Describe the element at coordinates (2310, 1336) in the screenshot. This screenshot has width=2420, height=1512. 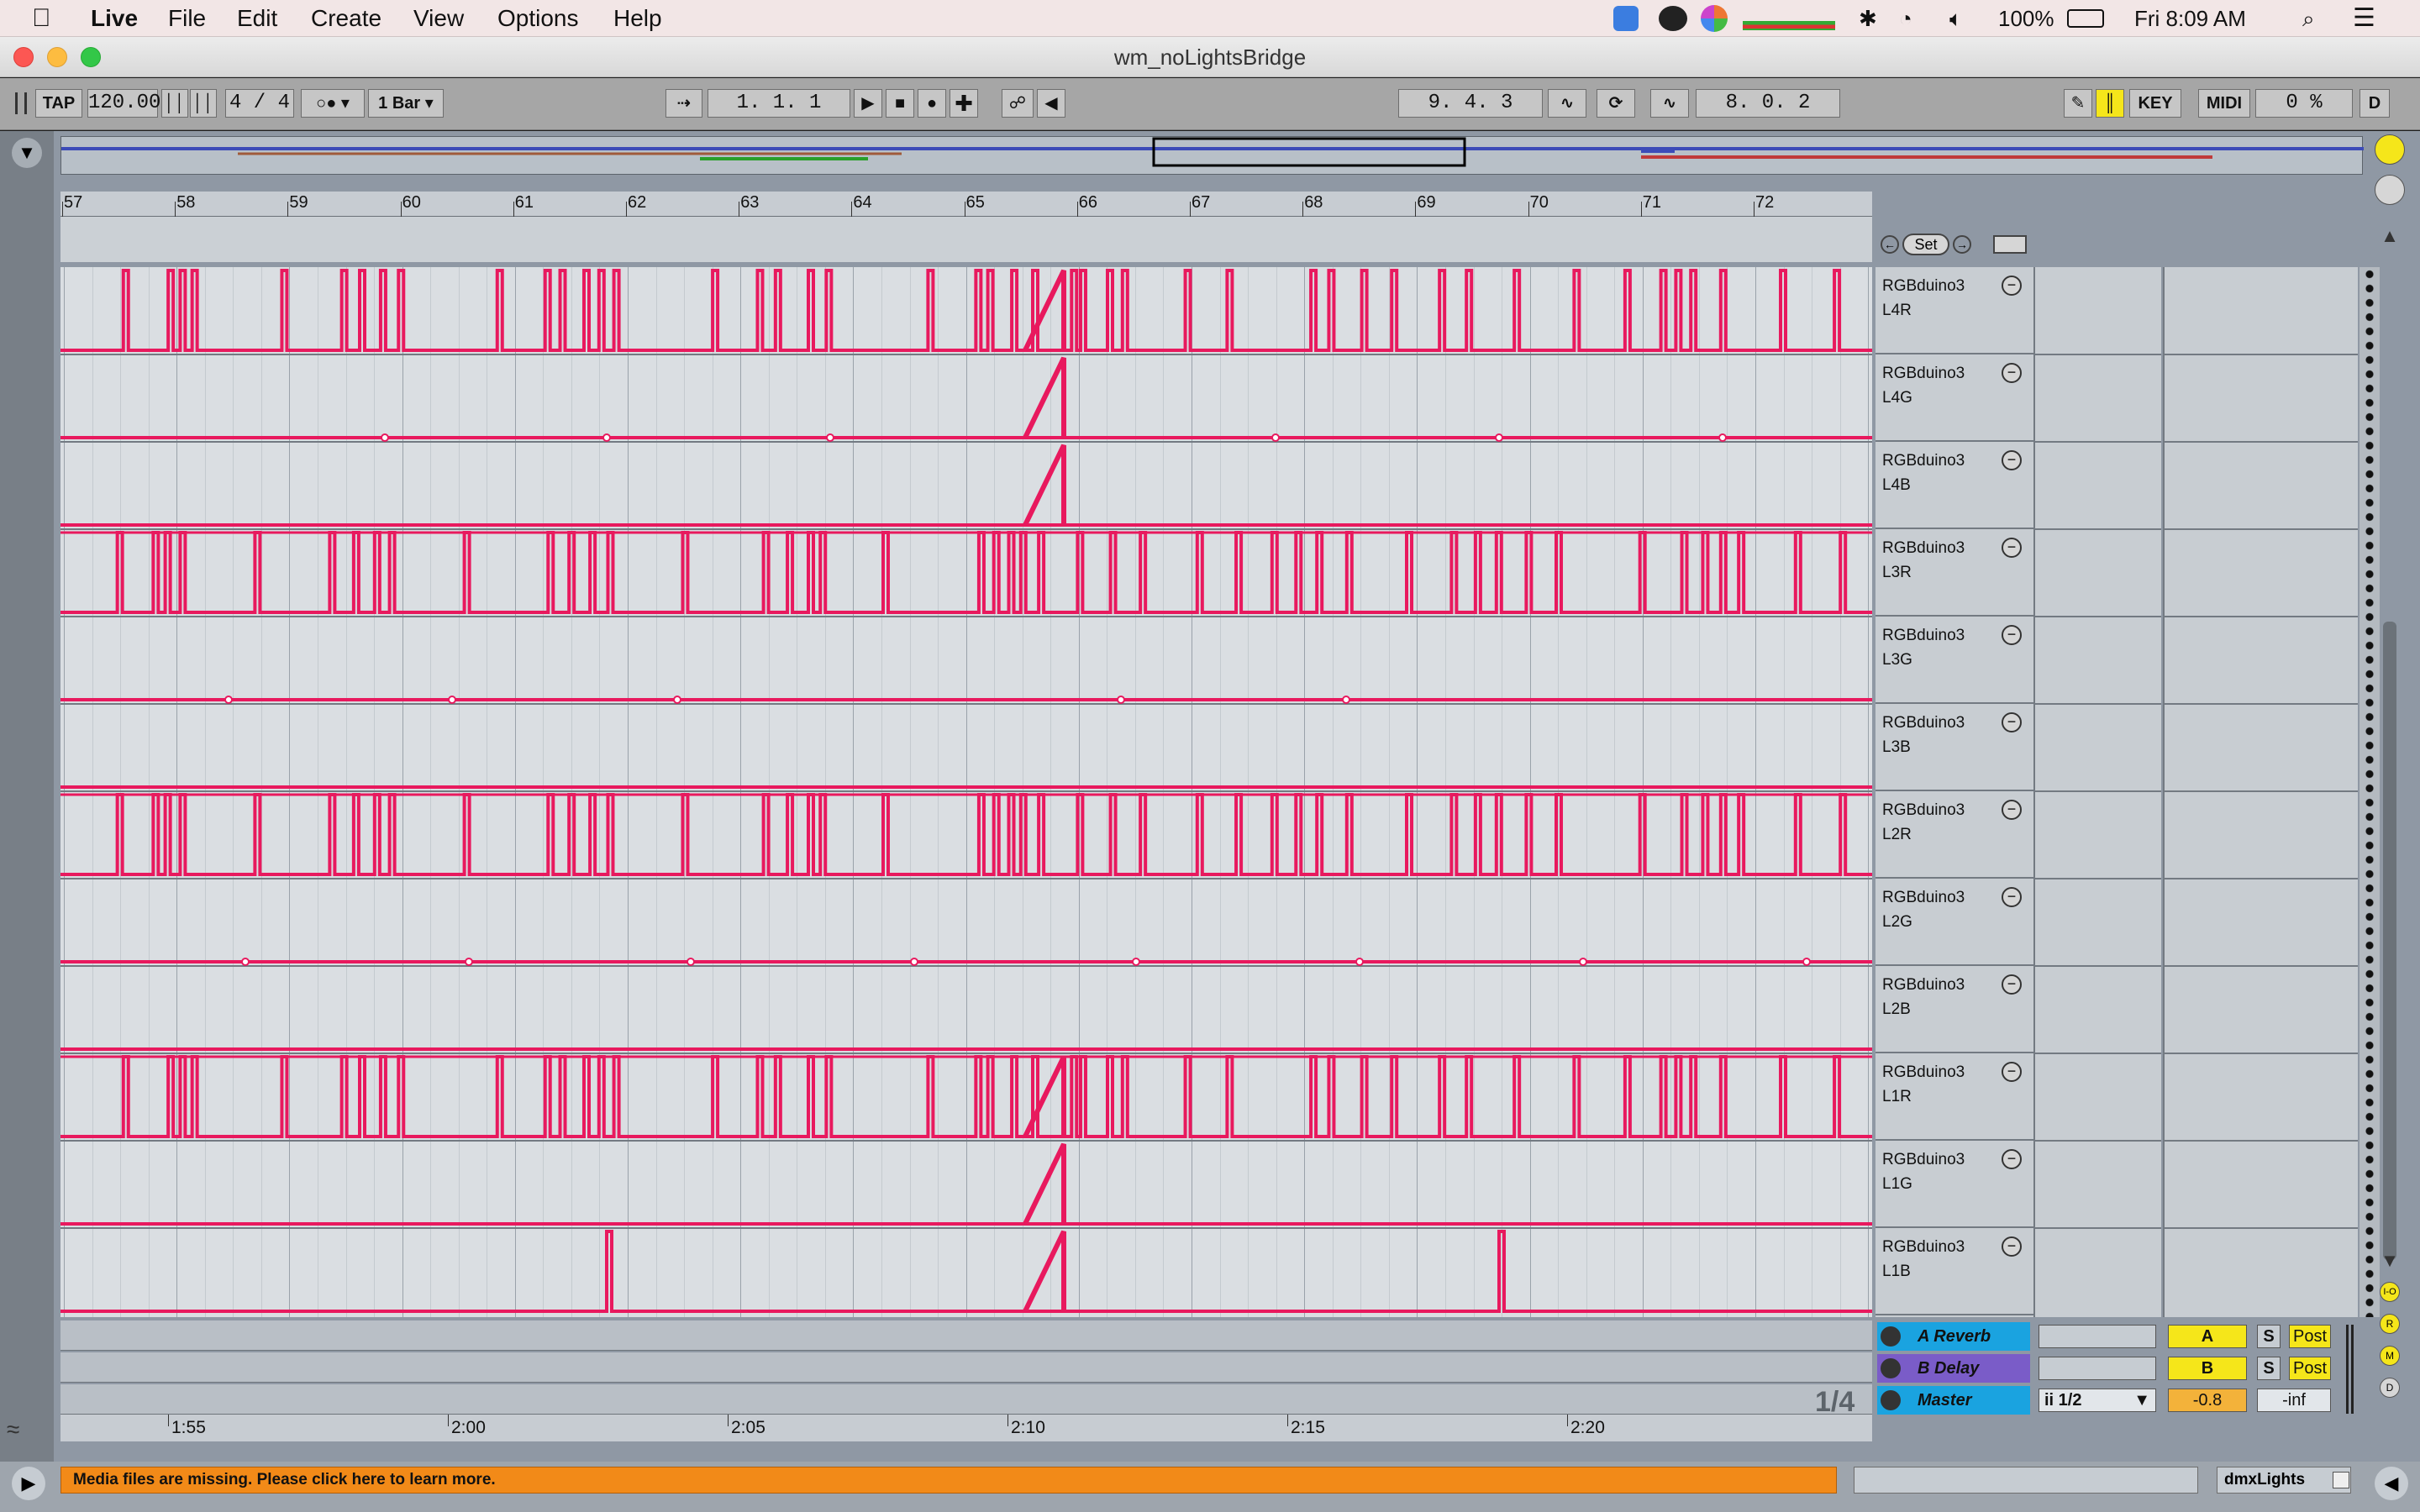
I see `return-a-post: Post` at that location.